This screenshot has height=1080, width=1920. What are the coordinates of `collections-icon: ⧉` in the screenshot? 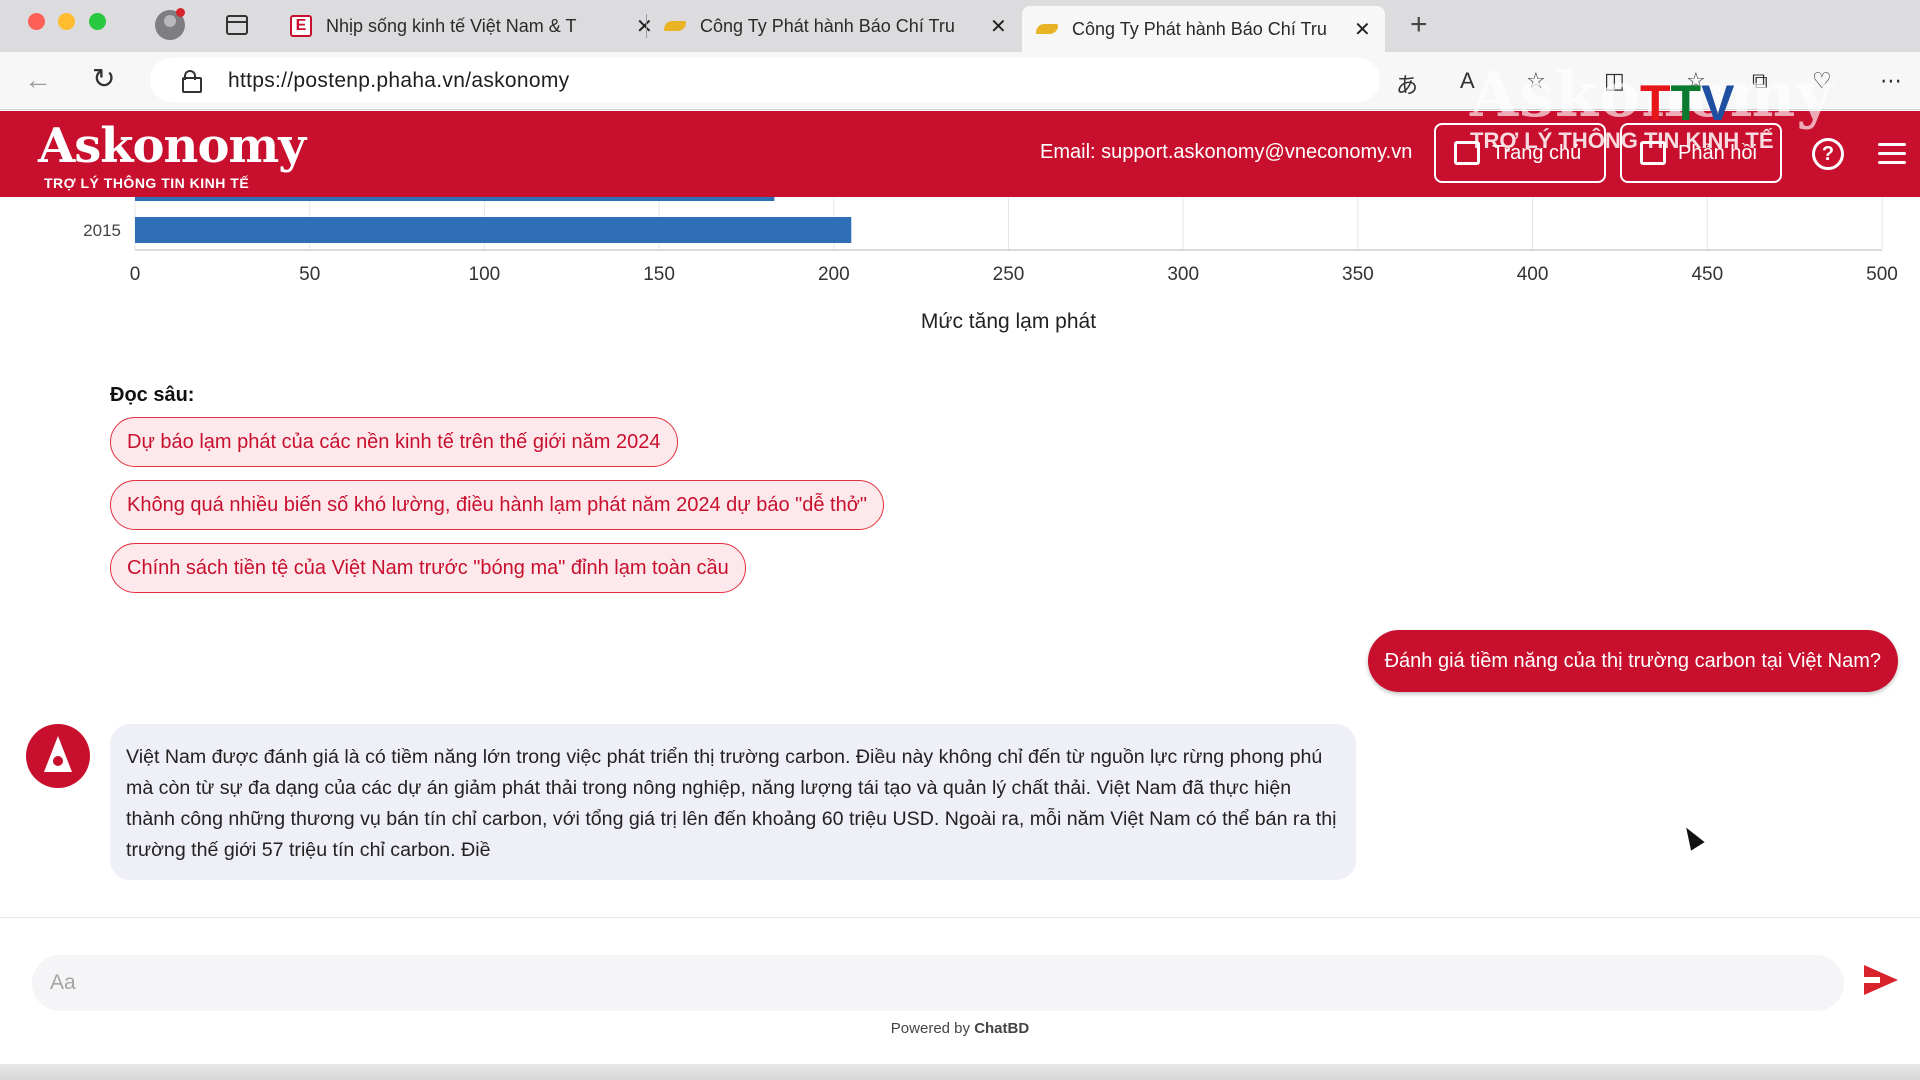 It's located at (1760, 81).